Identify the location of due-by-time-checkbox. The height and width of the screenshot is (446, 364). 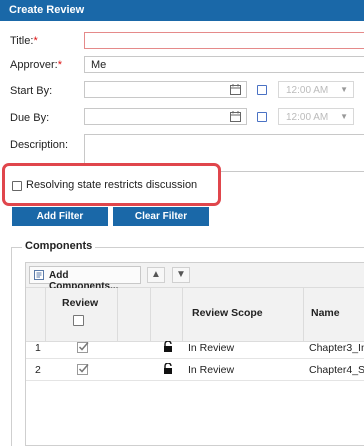
(262, 117).